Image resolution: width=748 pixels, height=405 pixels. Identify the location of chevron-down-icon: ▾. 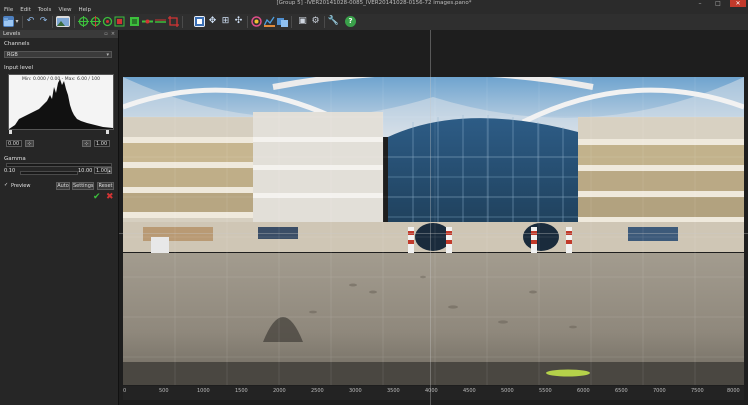
(107, 55).